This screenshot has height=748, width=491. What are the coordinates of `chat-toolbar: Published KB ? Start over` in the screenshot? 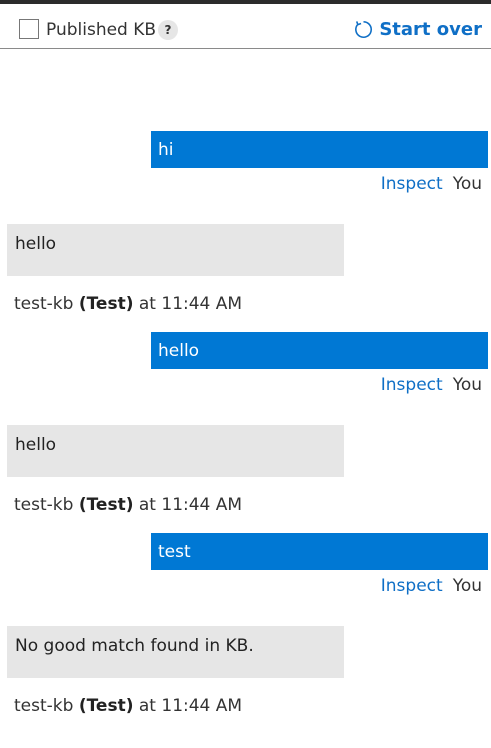 It's located at (245, 26).